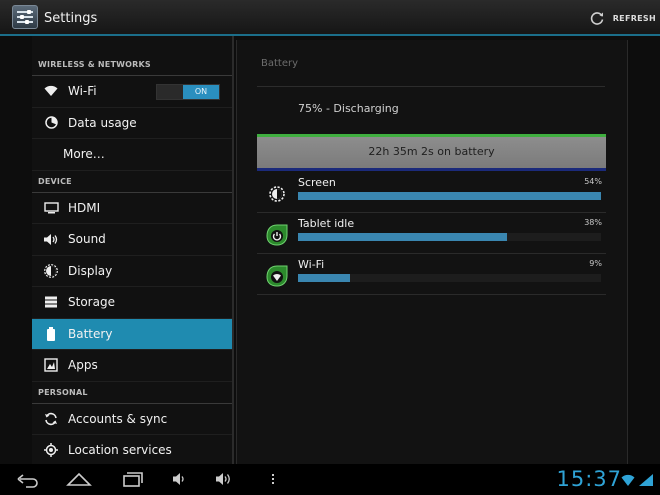 This screenshot has height=495, width=660. What do you see at coordinates (330, 479) in the screenshot?
I see `system-bar: 15:37` at bounding box center [330, 479].